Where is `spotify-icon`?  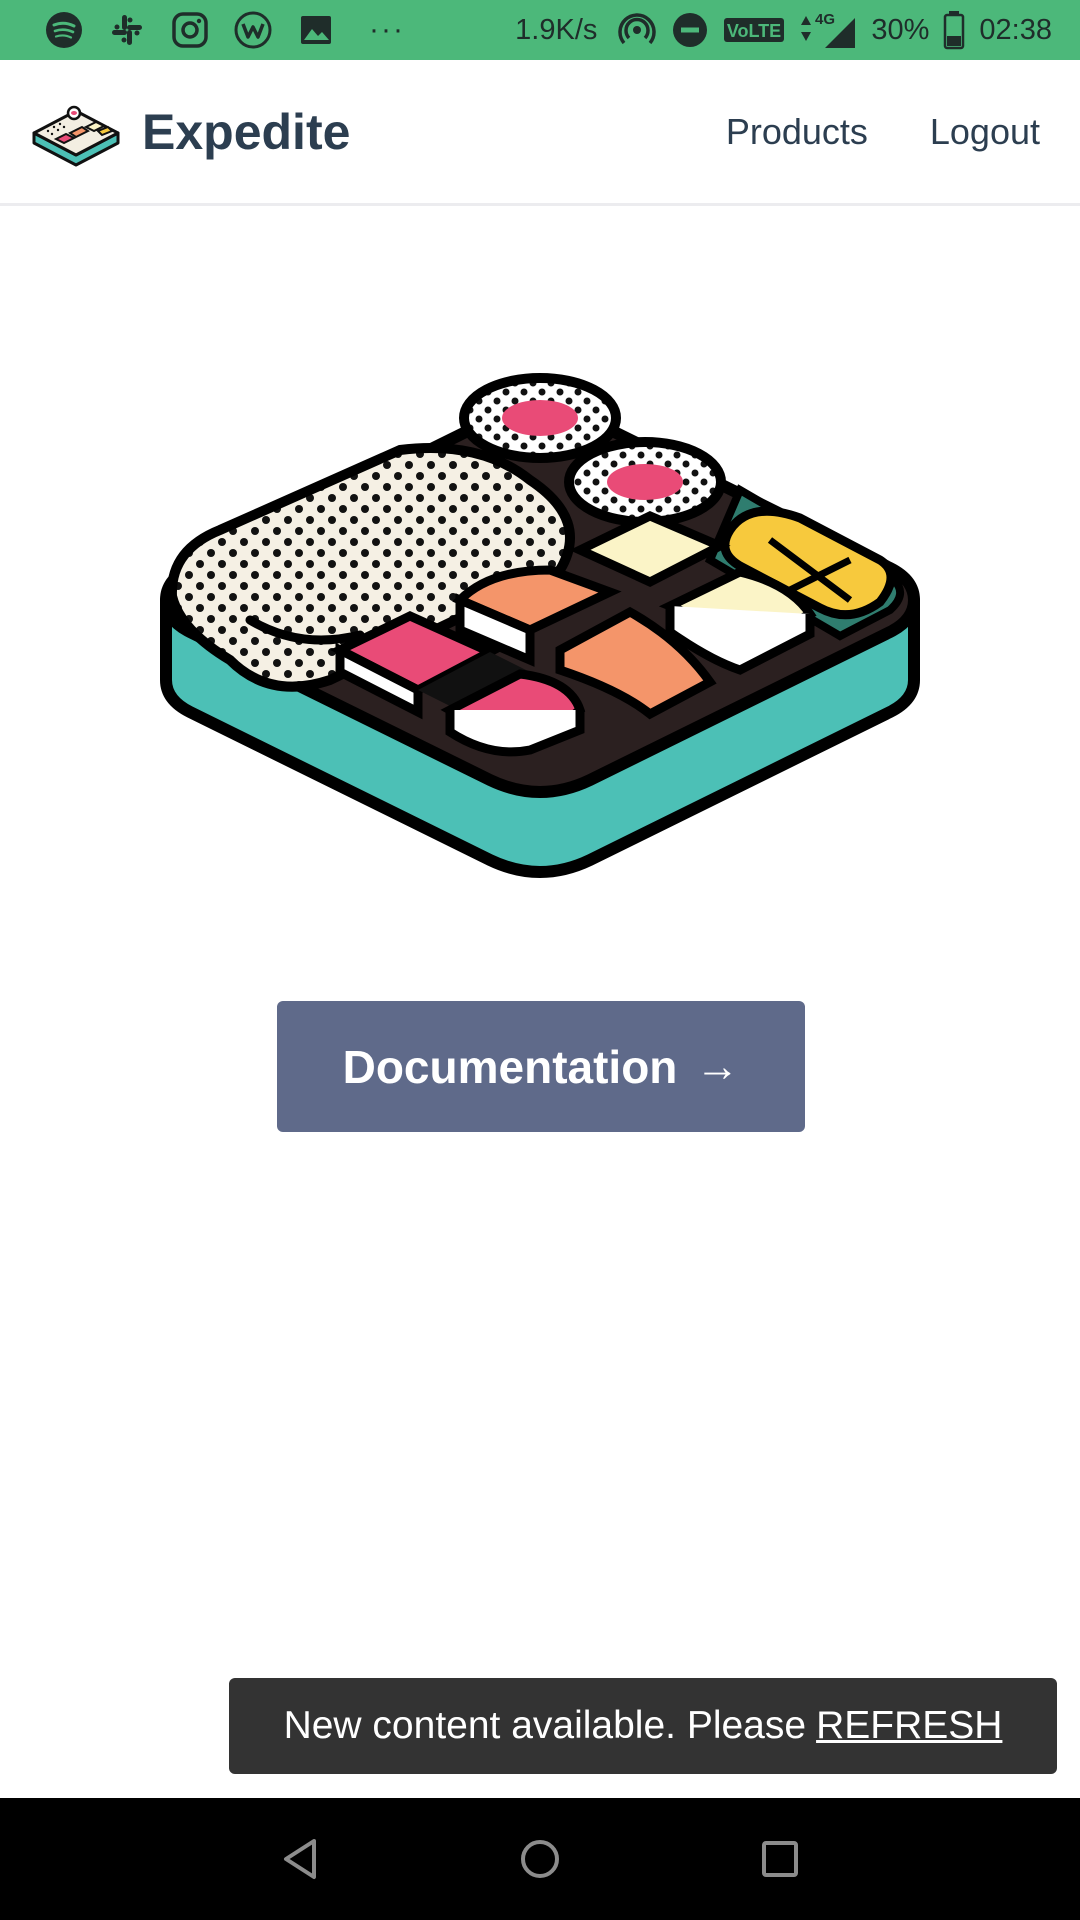
spotify-icon is located at coordinates (64, 30).